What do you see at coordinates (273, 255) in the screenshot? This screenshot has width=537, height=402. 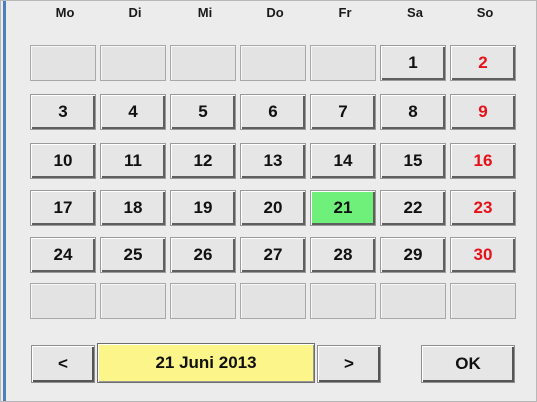 I see `day-button-27: 27` at bounding box center [273, 255].